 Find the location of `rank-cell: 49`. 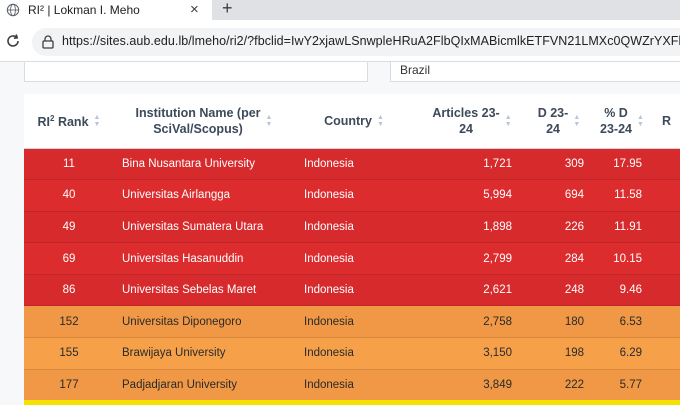

rank-cell: 49 is located at coordinates (69, 227).